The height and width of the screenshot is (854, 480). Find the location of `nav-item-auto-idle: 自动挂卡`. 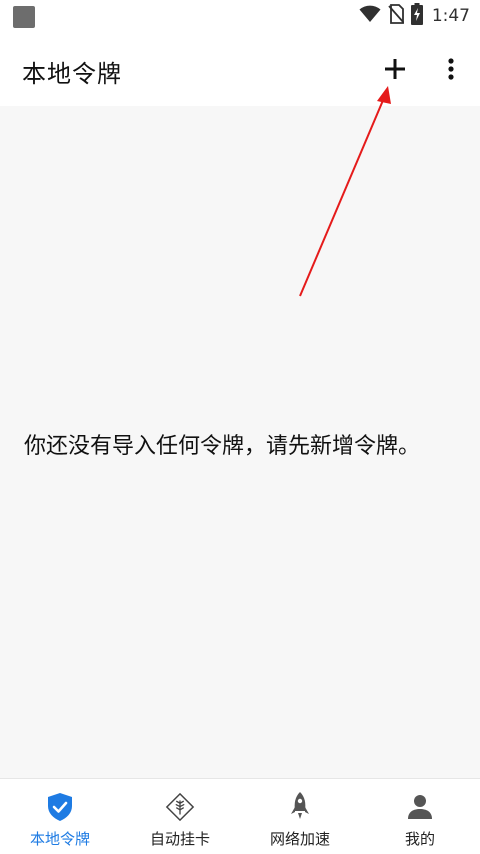

nav-item-auto-idle: 自动挂卡 is located at coordinates (180, 816).